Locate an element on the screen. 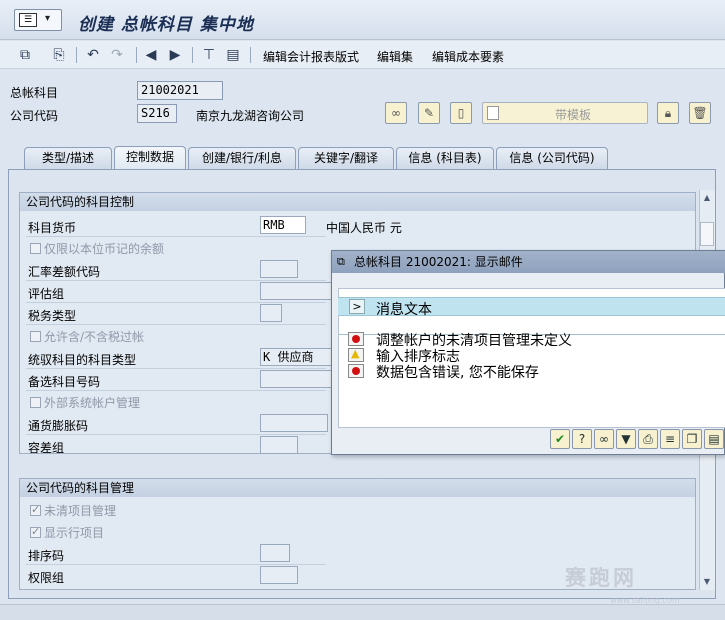 The image size is (725, 620). dialog-title: 总帐科目 21002021: 显示邮件 is located at coordinates (528, 262).